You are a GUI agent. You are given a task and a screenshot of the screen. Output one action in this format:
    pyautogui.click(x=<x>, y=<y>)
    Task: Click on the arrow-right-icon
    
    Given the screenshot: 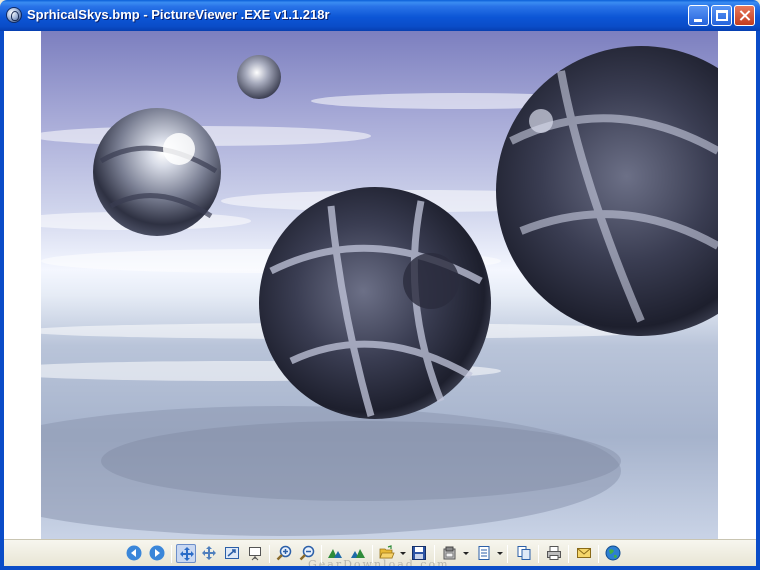 What is the action you would take?
    pyautogui.click(x=157, y=553)
    